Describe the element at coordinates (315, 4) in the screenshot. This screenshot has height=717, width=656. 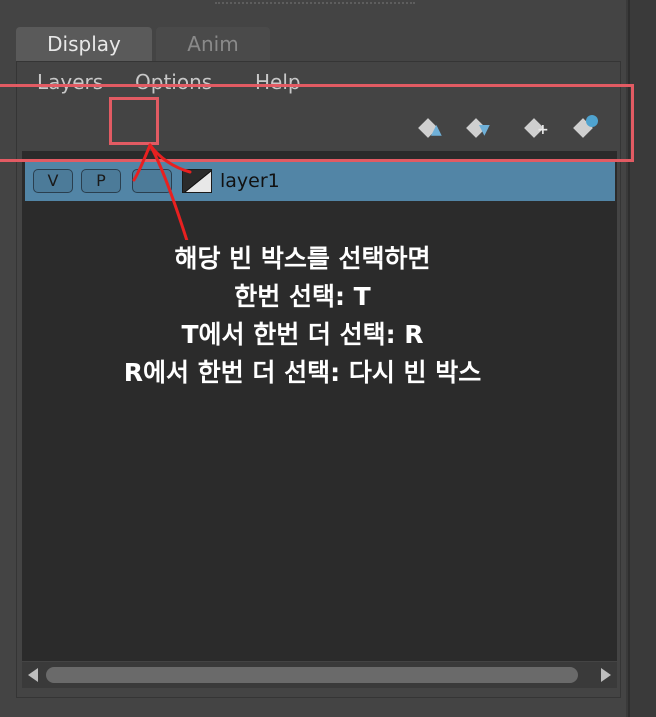
I see `panel-resize-grip` at that location.